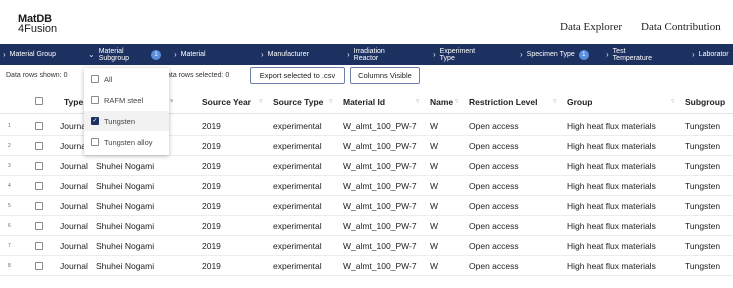 This screenshot has height=288, width=733. Describe the element at coordinates (441, 102) in the screenshot. I see `column-header-name: Name` at that location.